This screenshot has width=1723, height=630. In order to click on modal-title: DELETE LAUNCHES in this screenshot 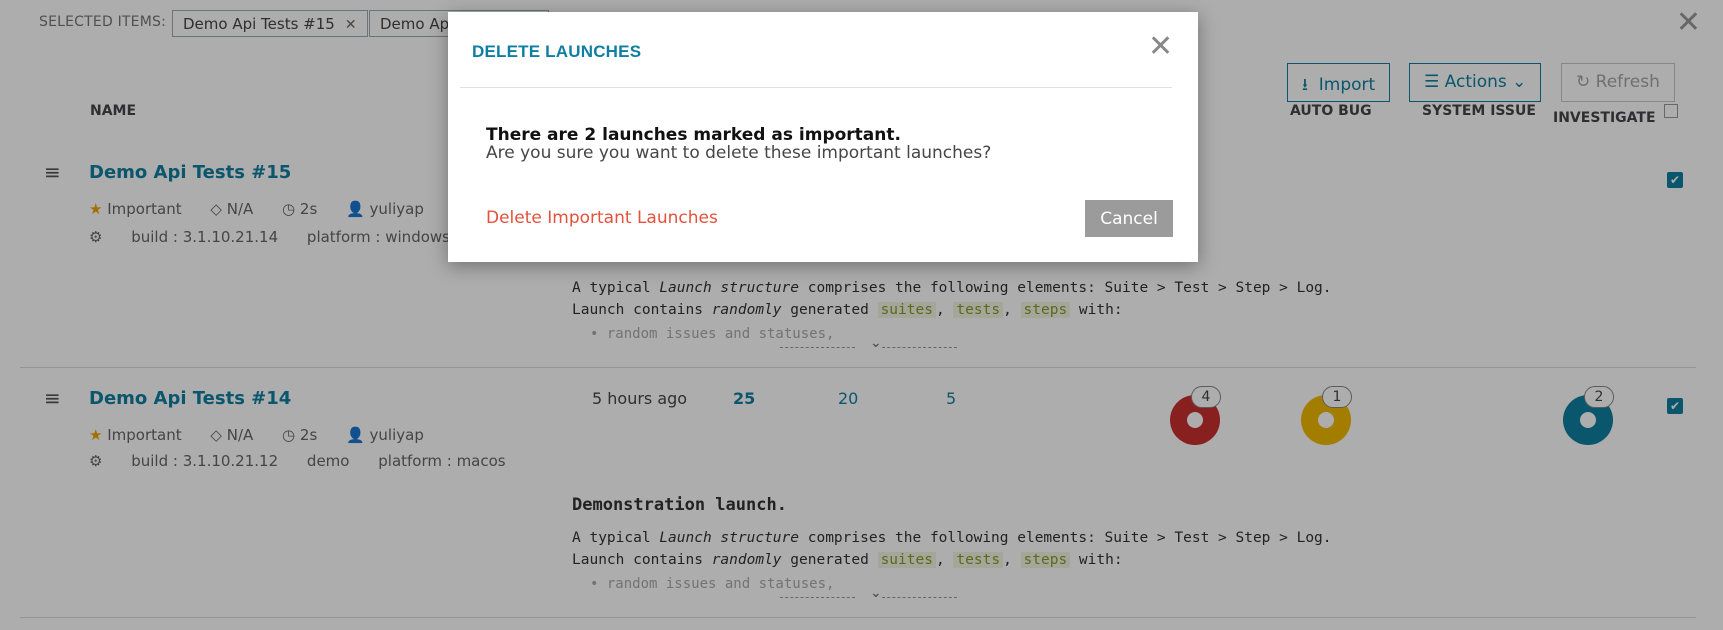, I will do `click(557, 51)`.